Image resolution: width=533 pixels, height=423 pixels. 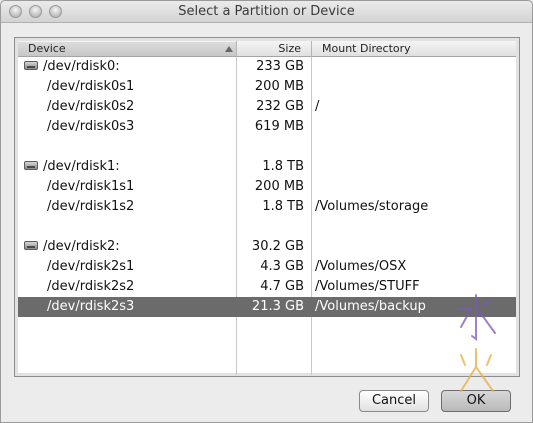 I want to click on mount-directory-cell: /Volumes/STUFF, so click(x=367, y=286).